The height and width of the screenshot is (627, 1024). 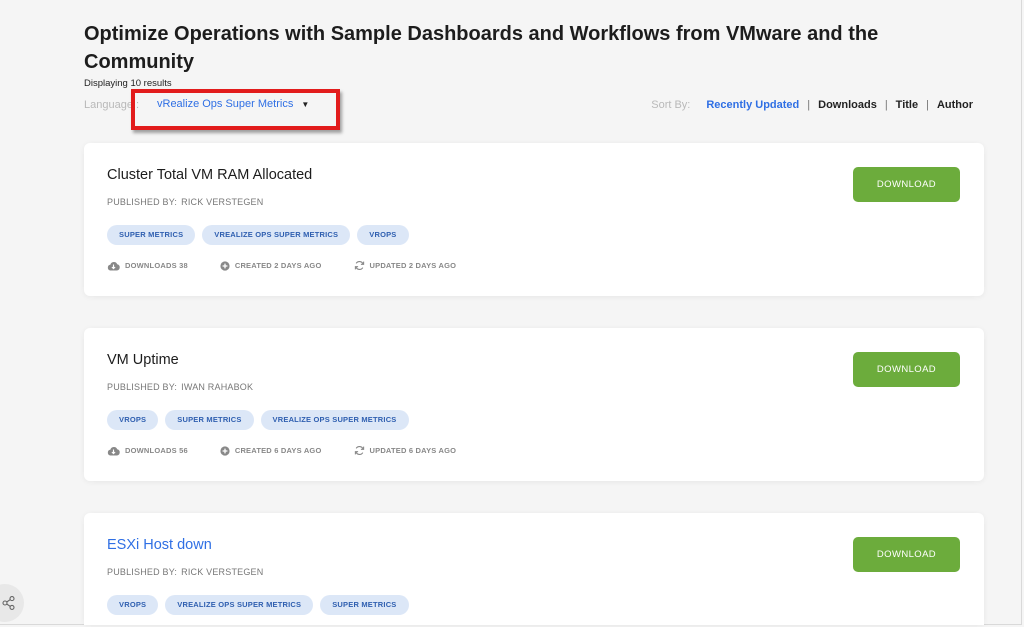 What do you see at coordinates (413, 265) in the screenshot?
I see `updated-date: UPDATED 2 DAYS AGO` at bounding box center [413, 265].